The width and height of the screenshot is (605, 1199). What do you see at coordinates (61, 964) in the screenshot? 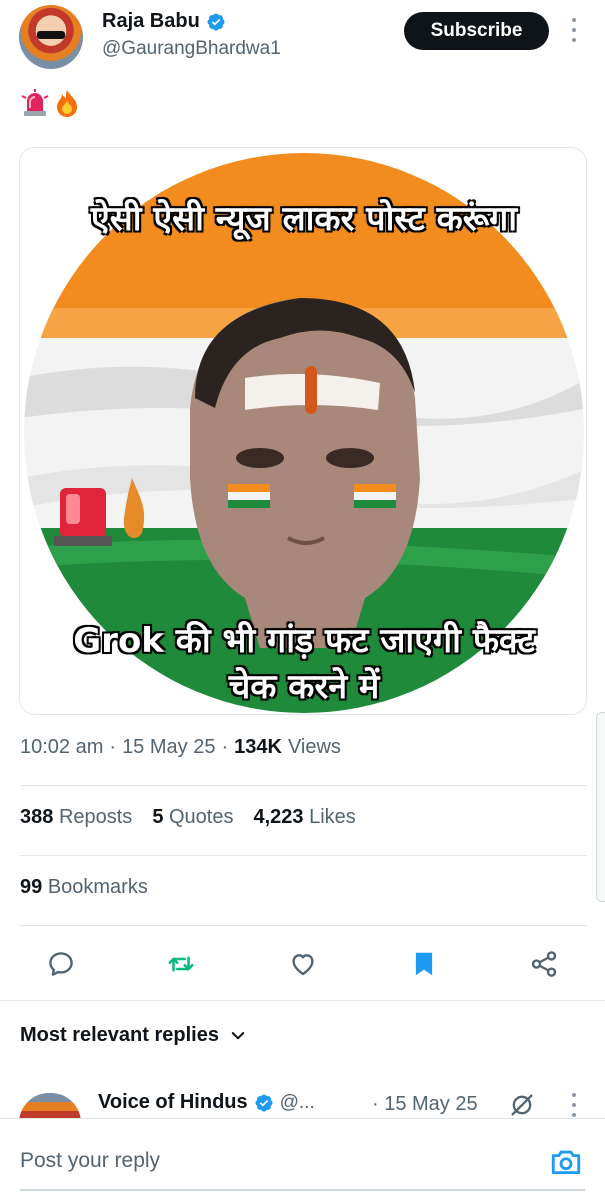
I see `reply-icon` at bounding box center [61, 964].